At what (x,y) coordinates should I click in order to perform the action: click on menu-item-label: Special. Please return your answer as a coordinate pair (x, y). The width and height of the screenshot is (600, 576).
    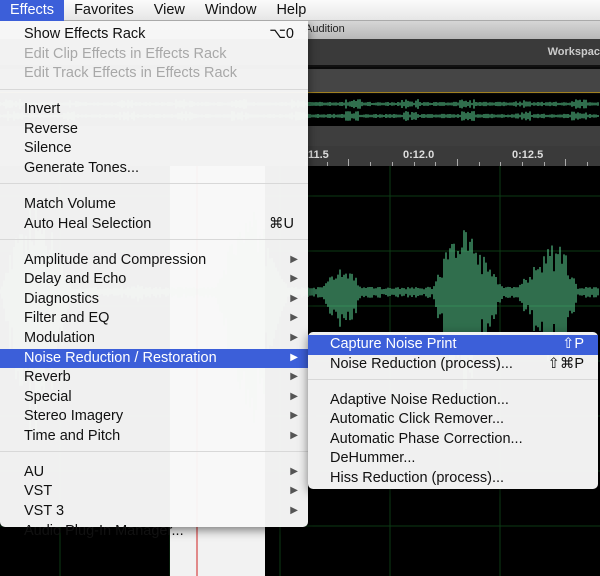
    Looking at the image, I should click on (48, 396).